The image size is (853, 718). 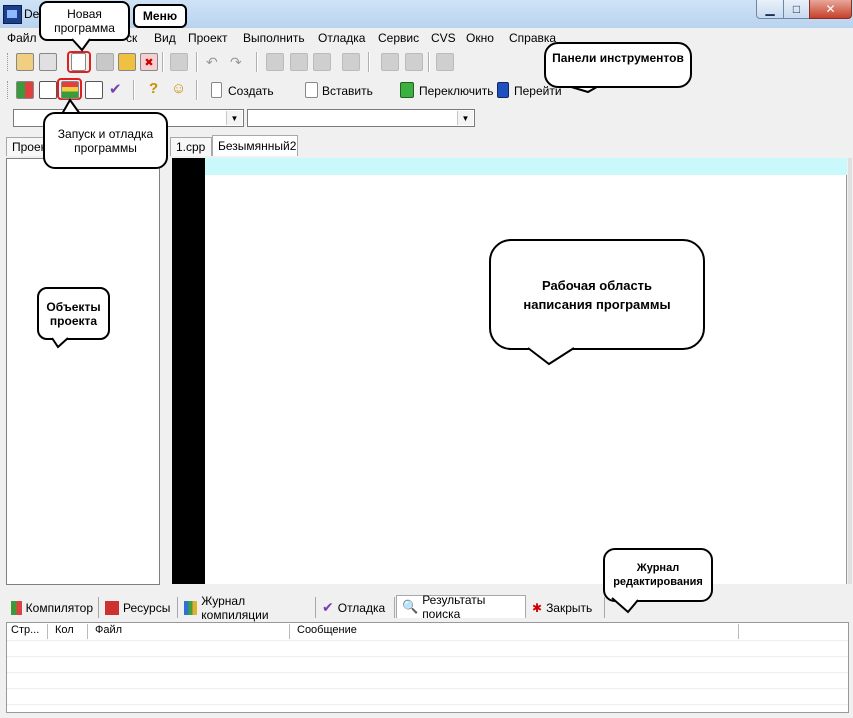 What do you see at coordinates (625, 605) in the screenshot?
I see `callout-tail` at bounding box center [625, 605].